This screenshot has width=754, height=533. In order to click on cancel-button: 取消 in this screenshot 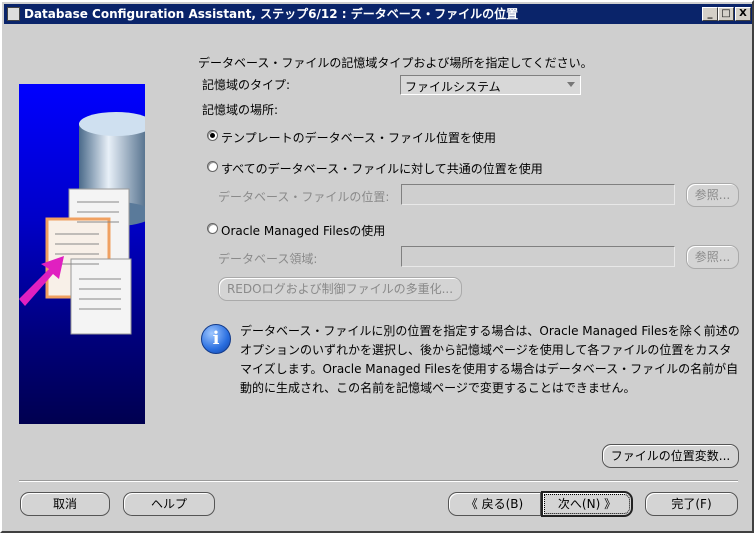, I will do `click(65, 504)`.